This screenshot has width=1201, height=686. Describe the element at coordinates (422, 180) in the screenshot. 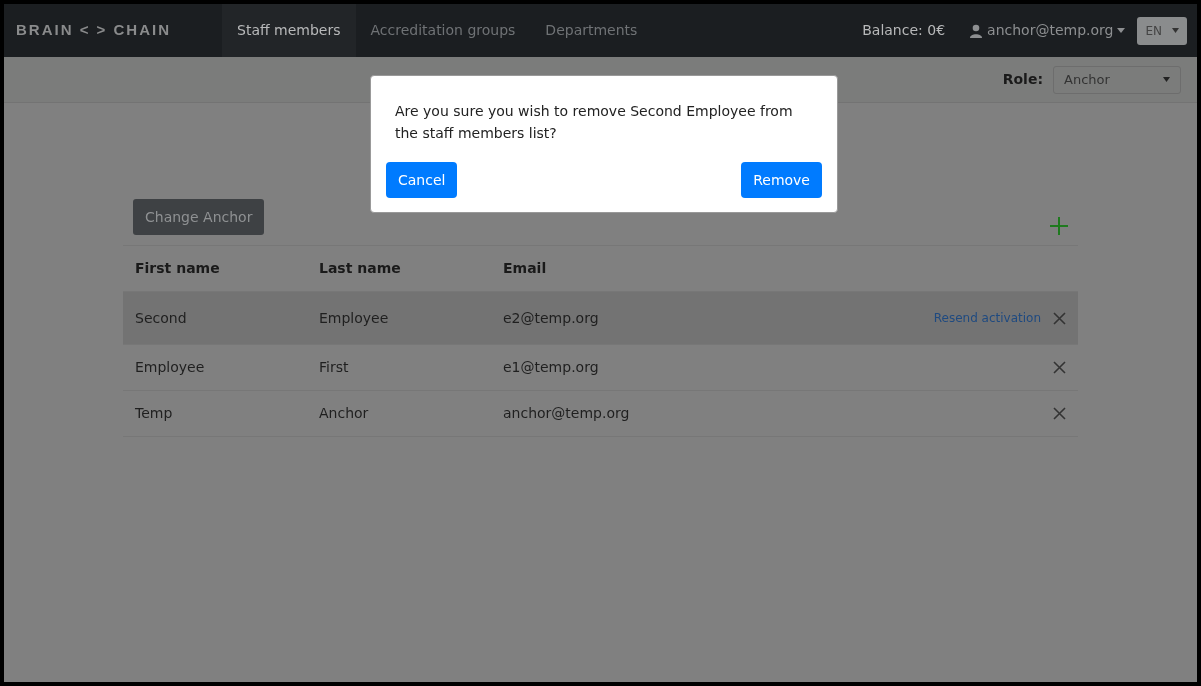

I see `cancel-button: Cancel` at that location.